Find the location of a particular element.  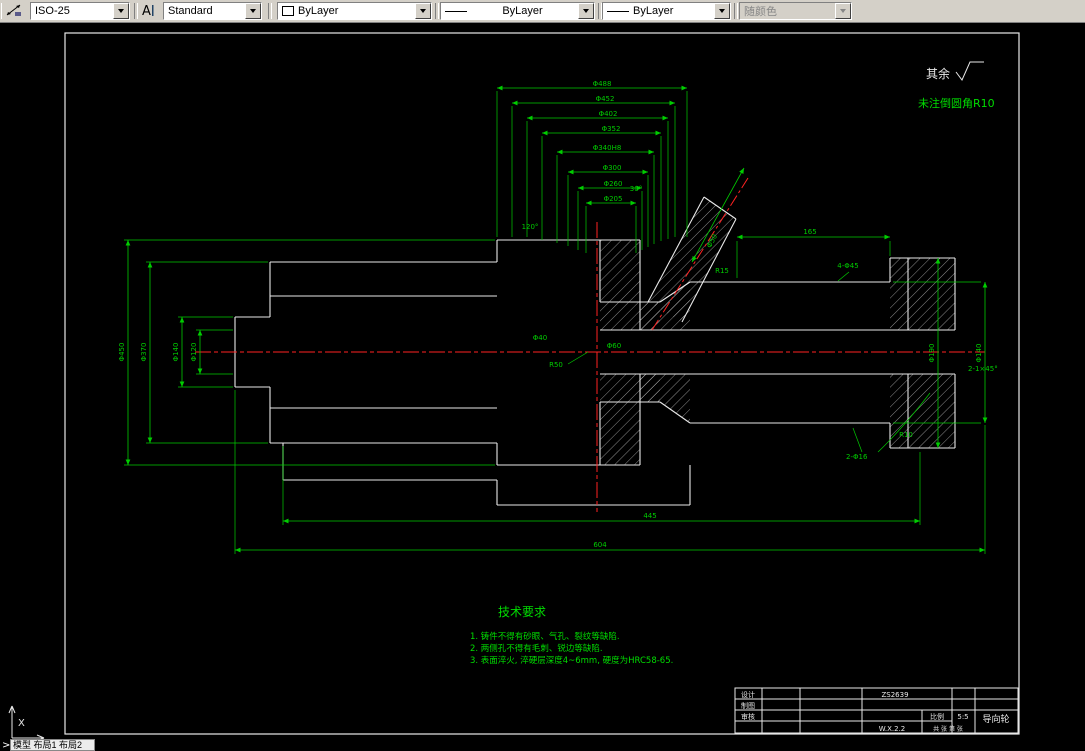

plot-style-dropdown-arrow is located at coordinates (843, 11).